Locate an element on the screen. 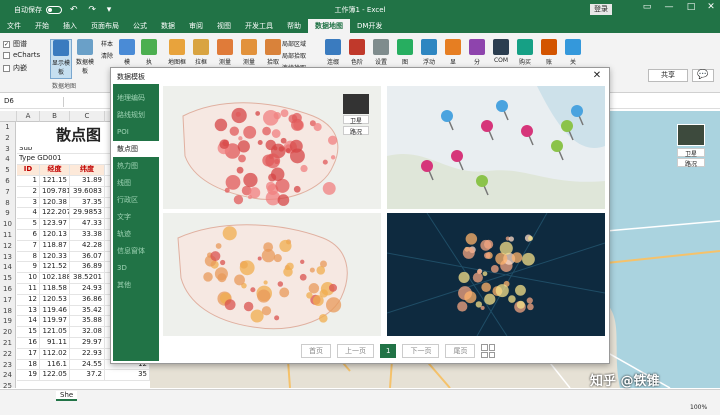 This screenshot has width=720, height=415. cell: 36.86 is located at coordinates (87, 300).